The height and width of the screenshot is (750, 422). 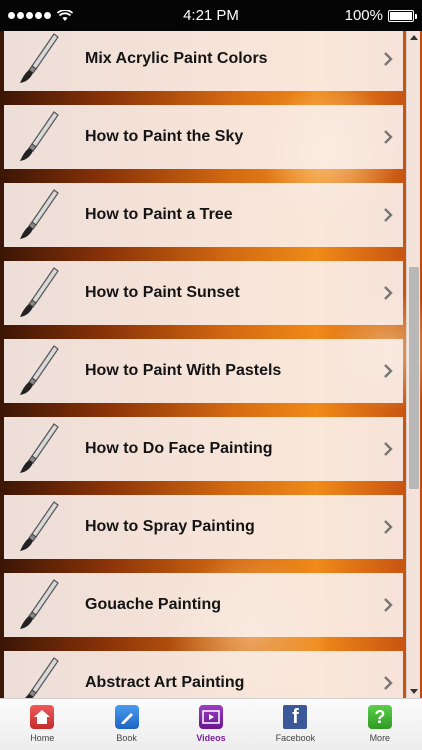 I want to click on status-time: 4:21 PM, so click(x=211, y=15).